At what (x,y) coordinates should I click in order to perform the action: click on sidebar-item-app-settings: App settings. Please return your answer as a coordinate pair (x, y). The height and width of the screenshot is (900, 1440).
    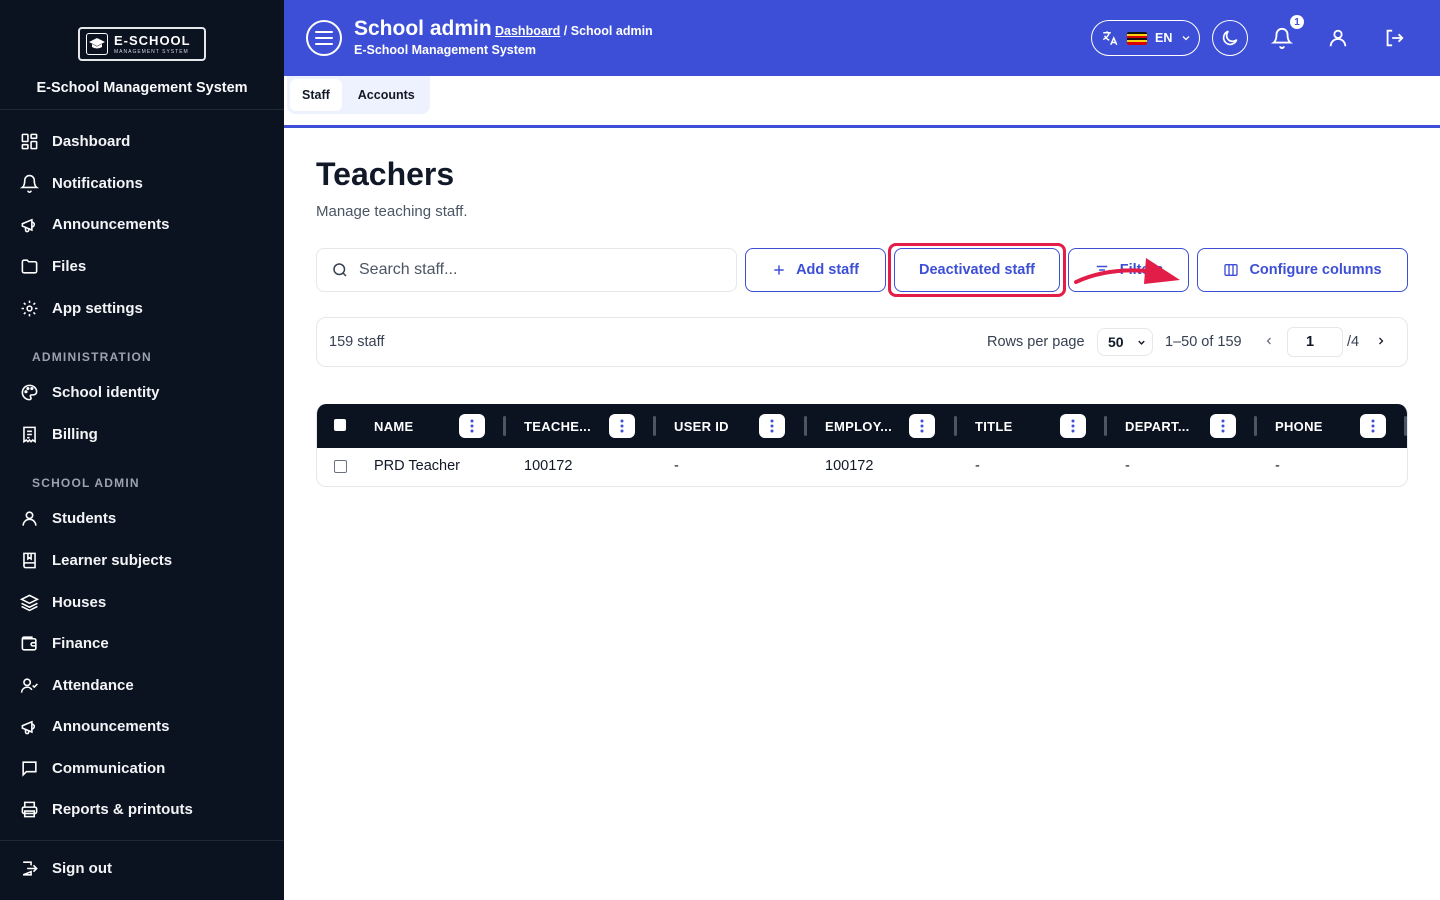
    Looking at the image, I should click on (142, 308).